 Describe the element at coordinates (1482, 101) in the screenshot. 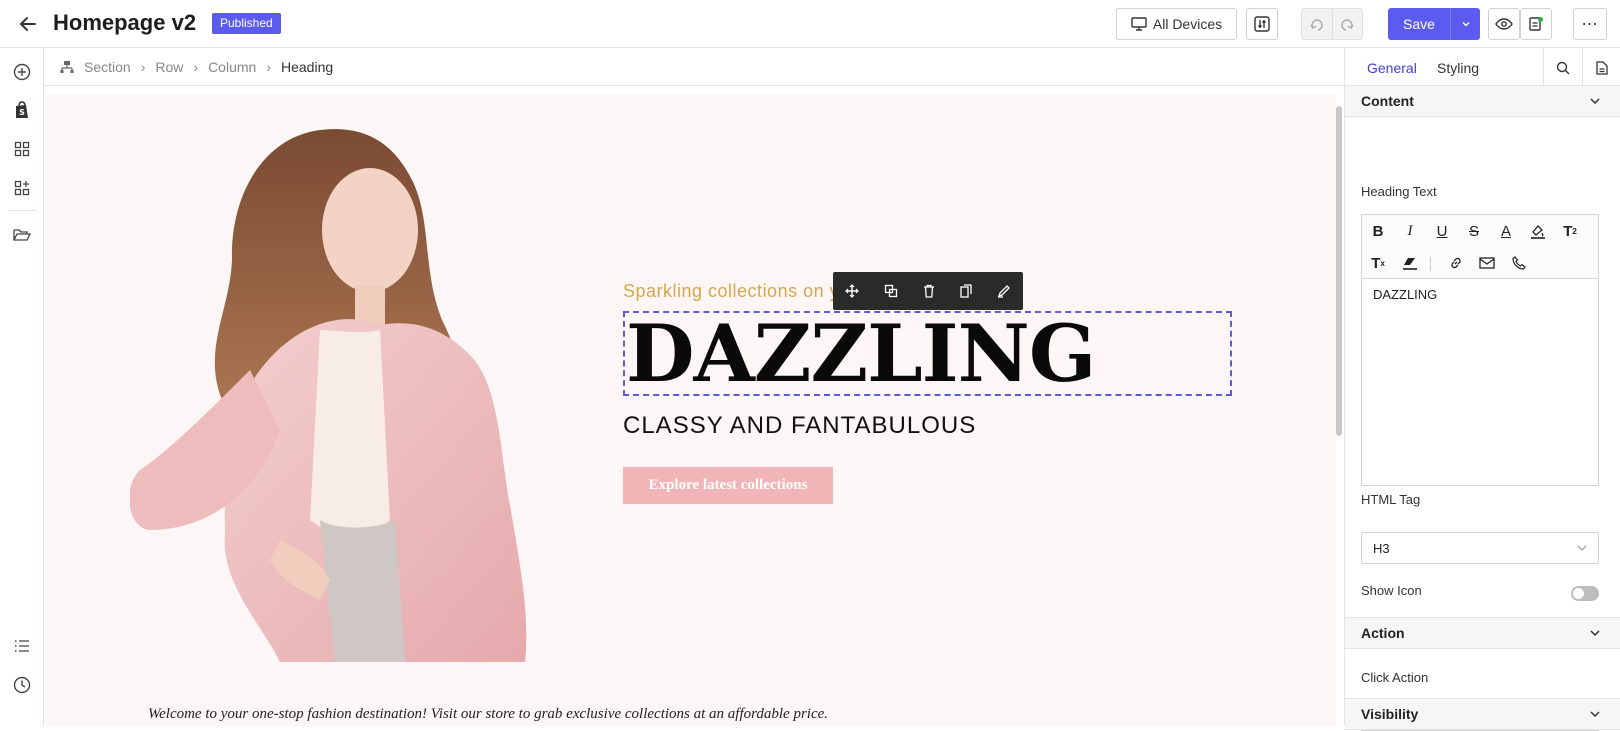

I see `content-section-header: Content` at that location.